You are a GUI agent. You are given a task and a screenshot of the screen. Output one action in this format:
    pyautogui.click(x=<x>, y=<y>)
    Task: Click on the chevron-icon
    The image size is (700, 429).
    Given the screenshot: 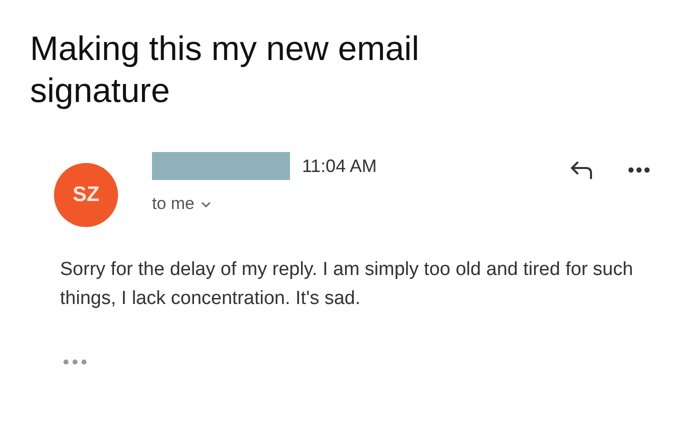 What is the action you would take?
    pyautogui.click(x=205, y=204)
    